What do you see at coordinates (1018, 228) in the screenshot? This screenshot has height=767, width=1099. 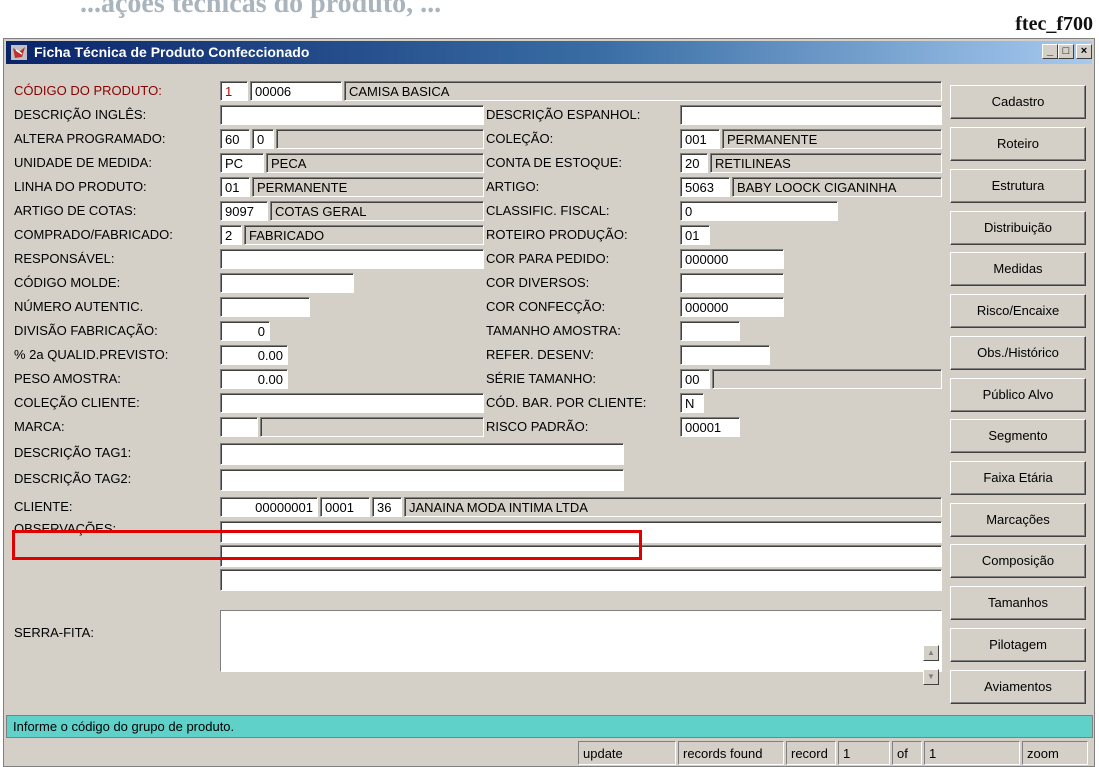 I see `distribuicao-button: Distribuição` at bounding box center [1018, 228].